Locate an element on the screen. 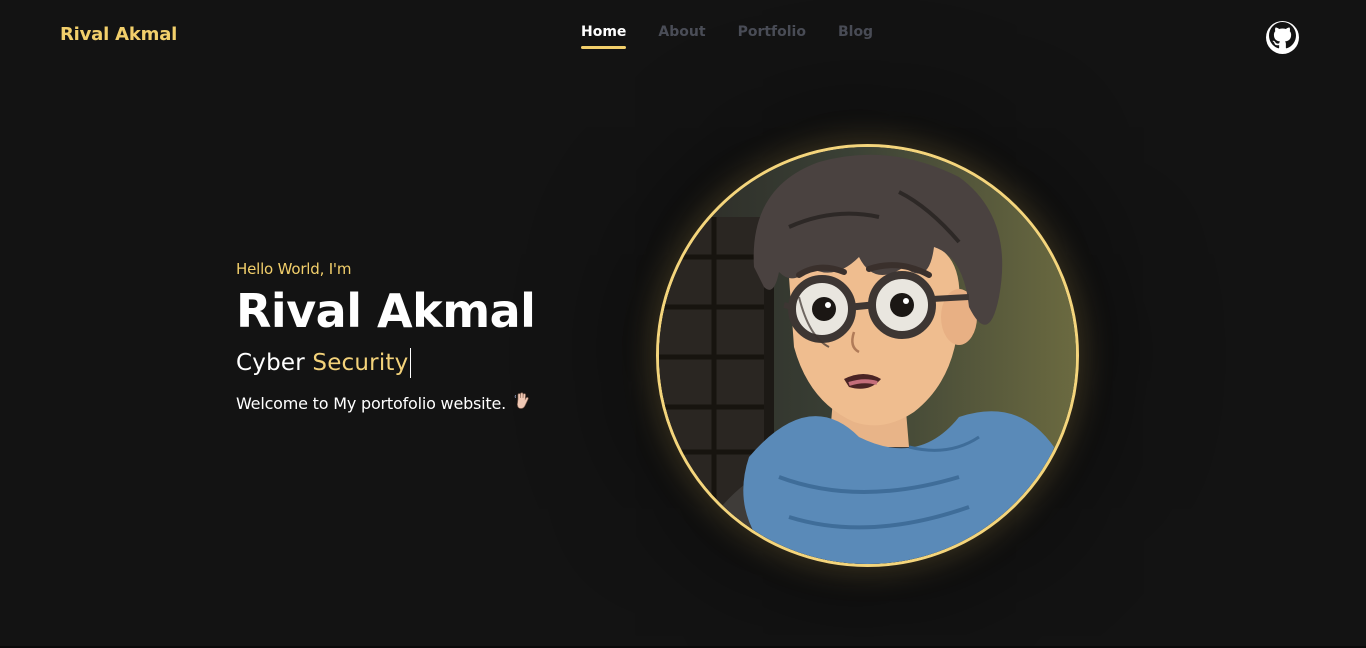 This screenshot has height=648, width=1366. role-word-2: Security is located at coordinates (360, 363).